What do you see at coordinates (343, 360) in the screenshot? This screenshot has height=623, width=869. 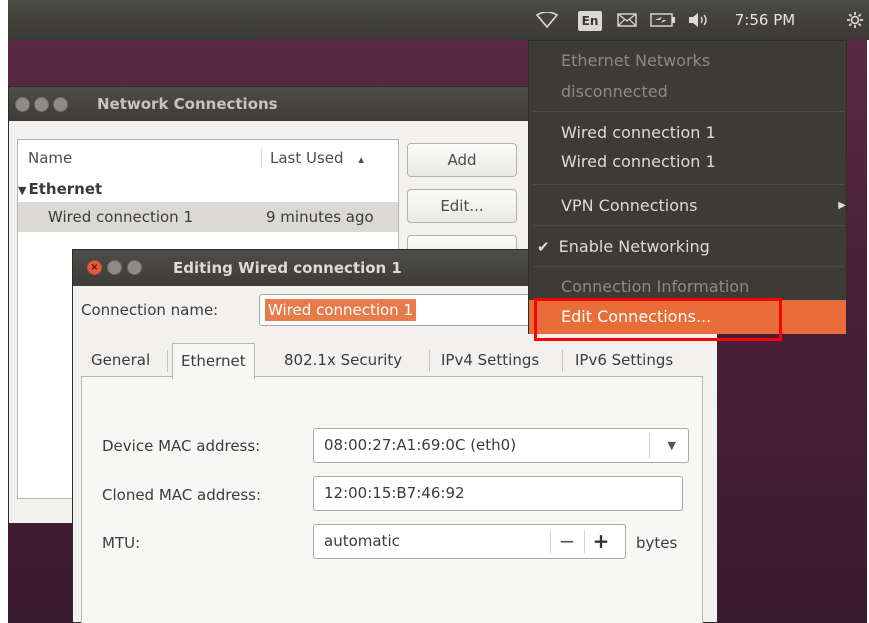 I see `tab-8021x-security: 802.1x Security` at bounding box center [343, 360].